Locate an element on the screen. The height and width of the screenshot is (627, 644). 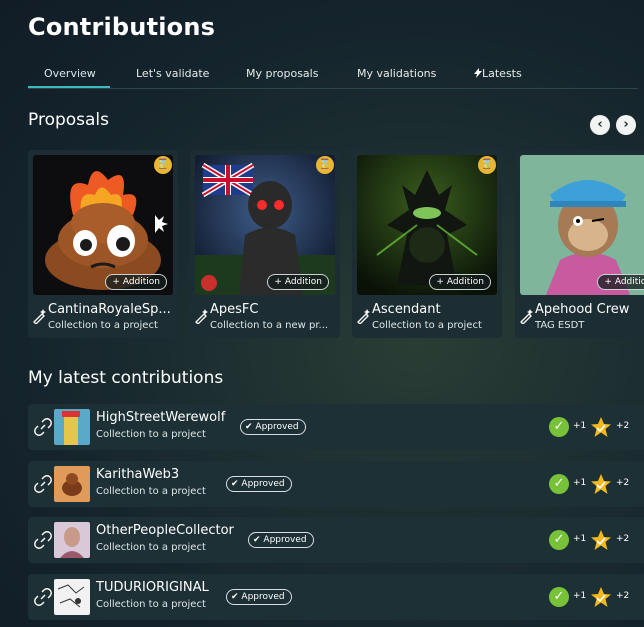
tab-my-validations: My validations is located at coordinates (396, 73).